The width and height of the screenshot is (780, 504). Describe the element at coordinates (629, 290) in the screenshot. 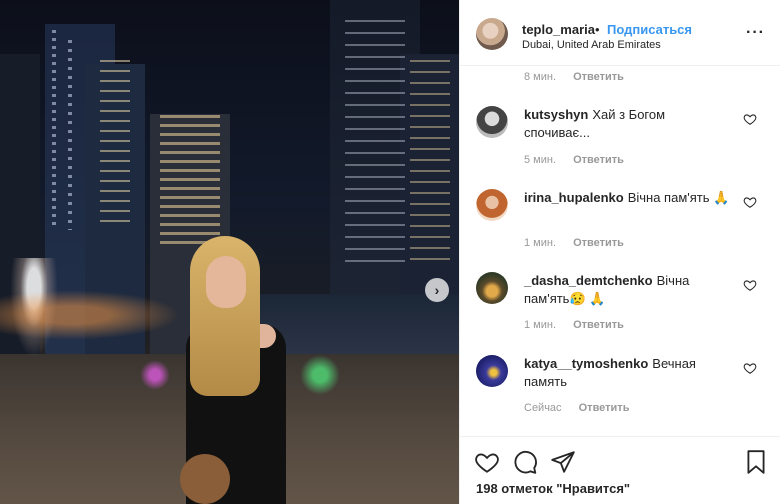

I see `comment-text: _dasha_demtchenko Вічна пам'ять😥 🙏` at that location.